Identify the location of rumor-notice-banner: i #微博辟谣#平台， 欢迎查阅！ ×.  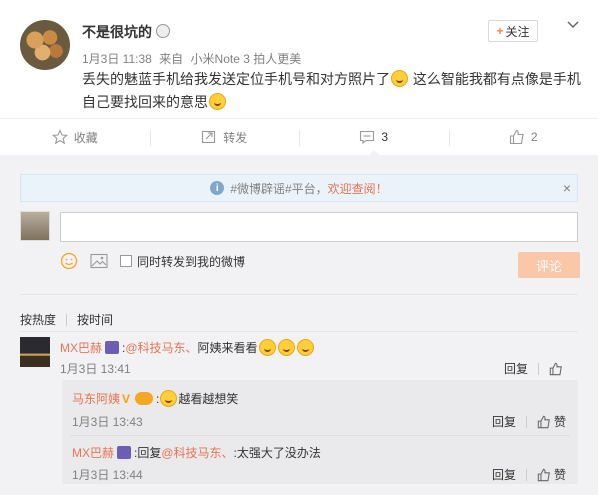
(299, 188).